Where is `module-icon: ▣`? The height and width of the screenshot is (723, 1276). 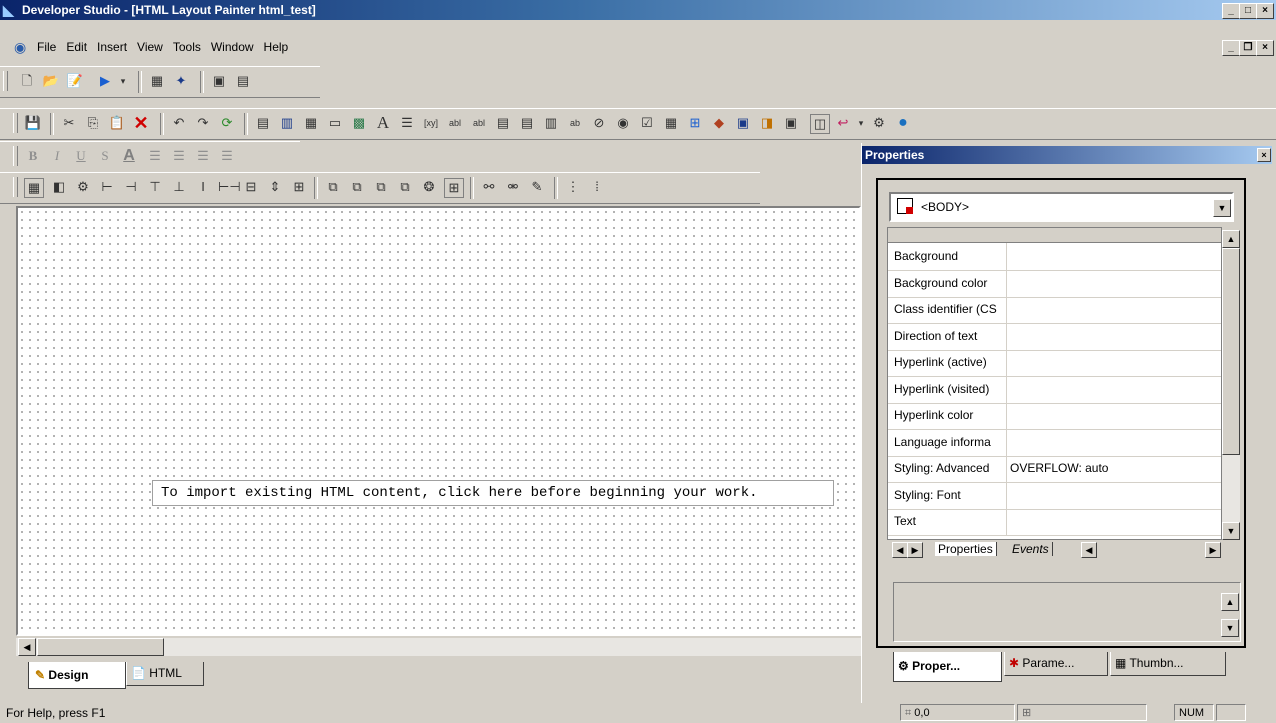 module-icon: ▣ is located at coordinates (791, 123).